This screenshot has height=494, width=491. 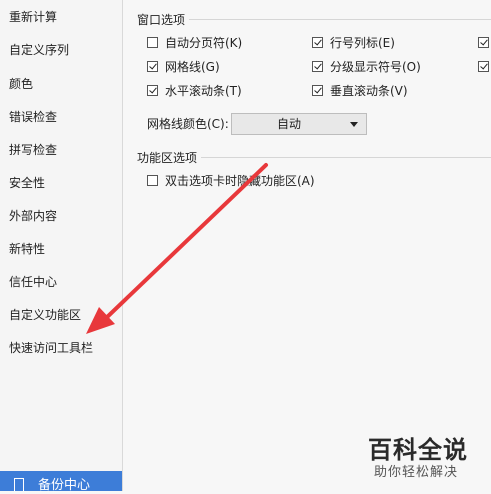 What do you see at coordinates (354, 124) in the screenshot?
I see `caret-down-icon` at bounding box center [354, 124].